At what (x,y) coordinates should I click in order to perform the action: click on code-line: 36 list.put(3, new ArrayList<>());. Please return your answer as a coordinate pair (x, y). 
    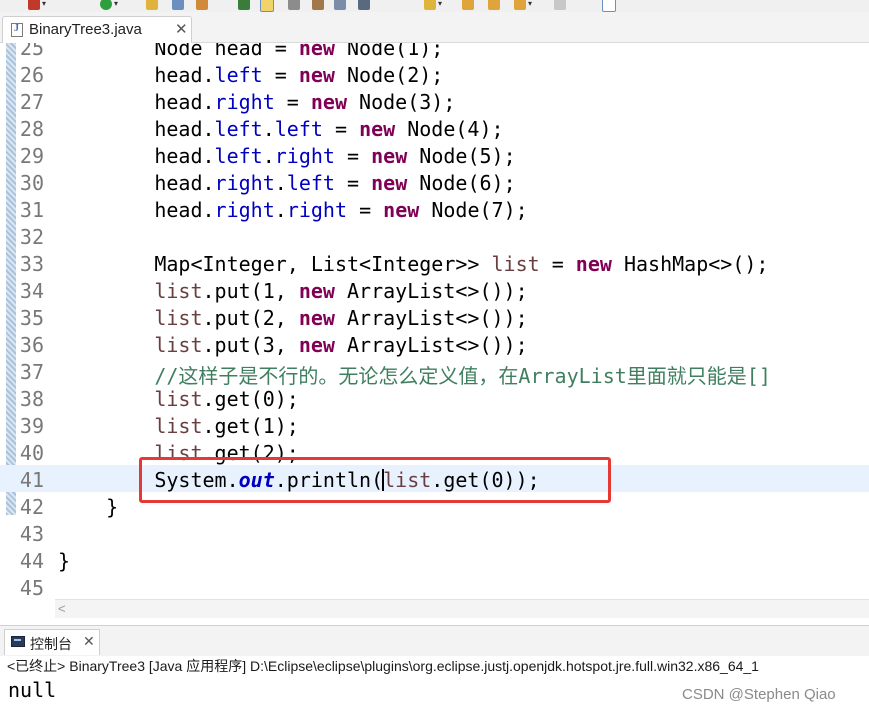
    Looking at the image, I should click on (434, 343).